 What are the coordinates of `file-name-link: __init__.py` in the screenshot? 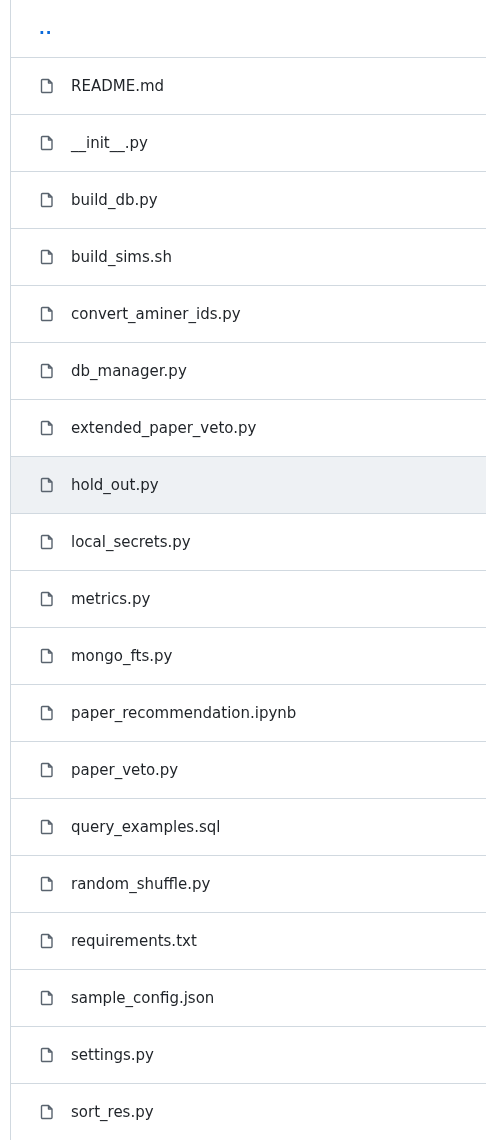 It's located at (109, 143).